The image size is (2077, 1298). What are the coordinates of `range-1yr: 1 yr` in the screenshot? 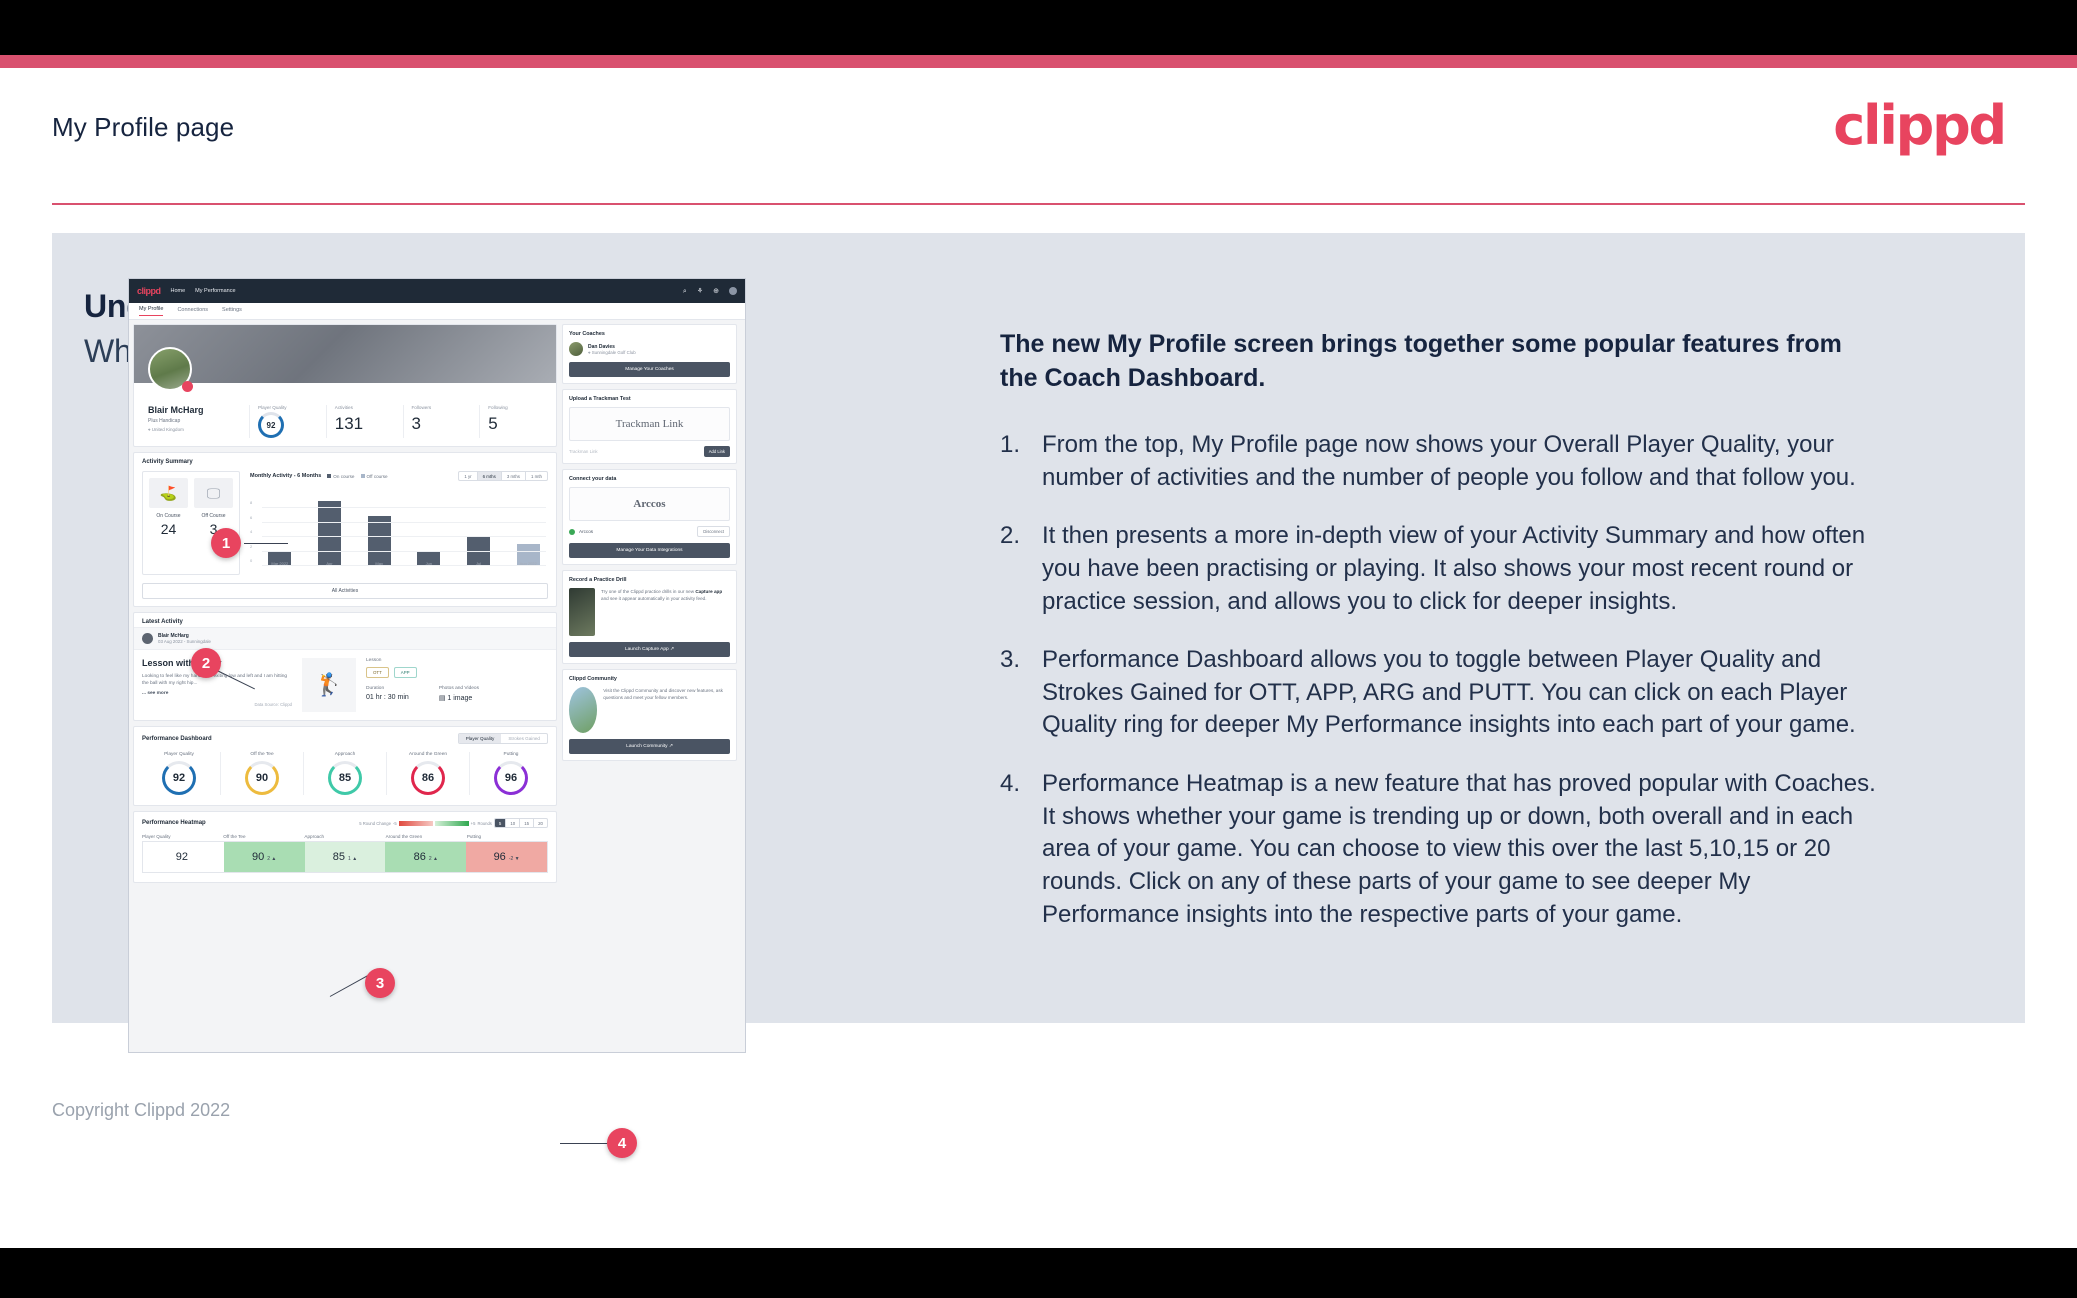 It's located at (468, 476).